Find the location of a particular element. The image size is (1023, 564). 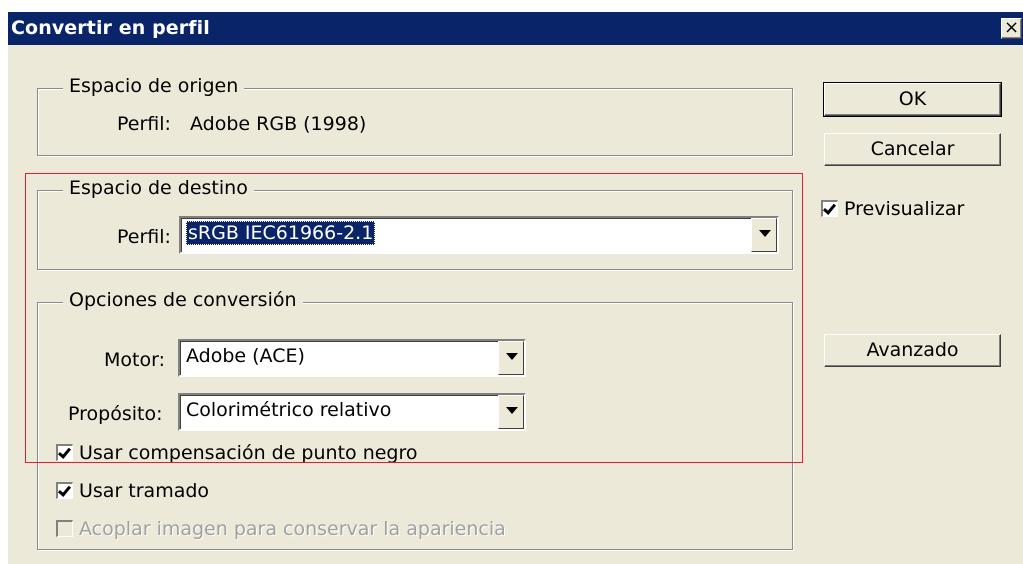

destination-profile-select: sRGB IEC61966-2.1 is located at coordinates (479, 235).